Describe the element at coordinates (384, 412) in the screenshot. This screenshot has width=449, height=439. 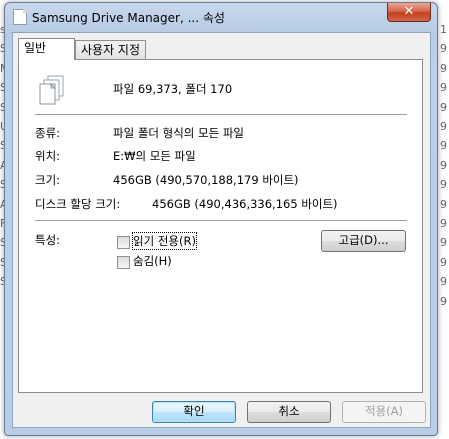
I see `apply-button: 적용(A)` at that location.